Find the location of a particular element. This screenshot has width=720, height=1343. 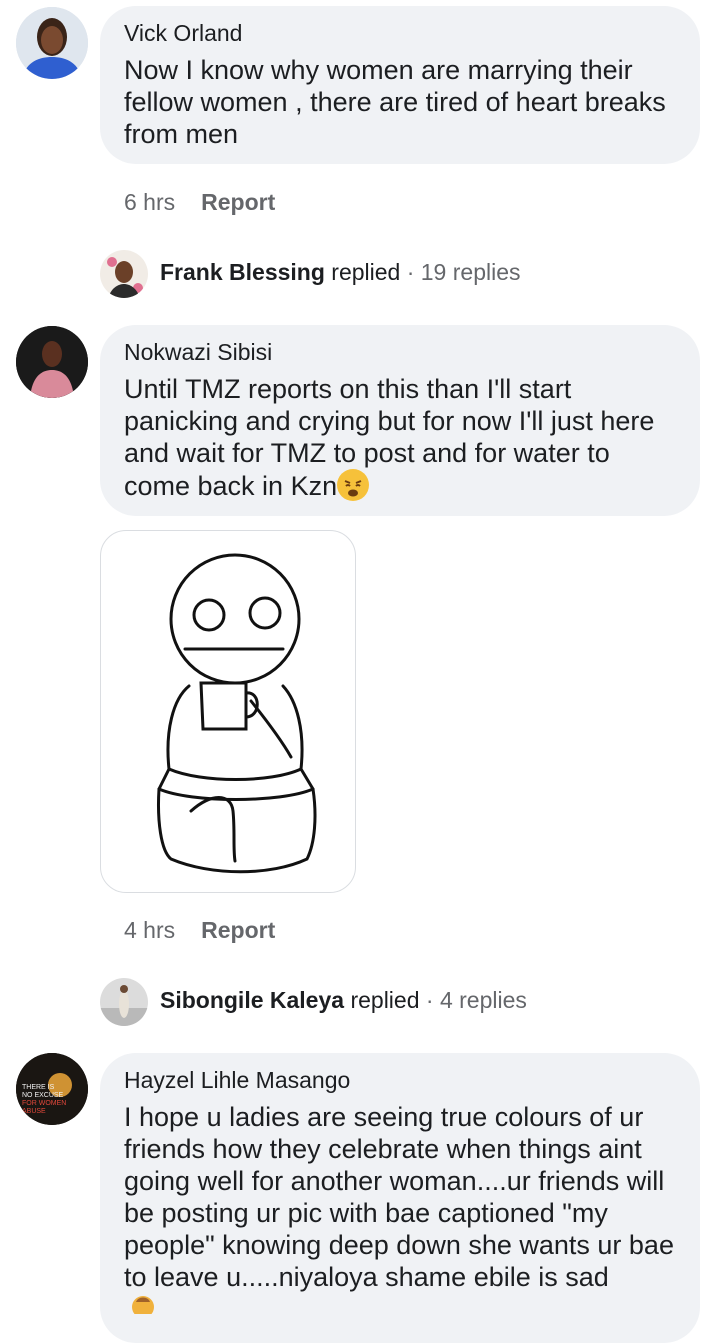

reply-count: · 19 replies is located at coordinates (463, 272).